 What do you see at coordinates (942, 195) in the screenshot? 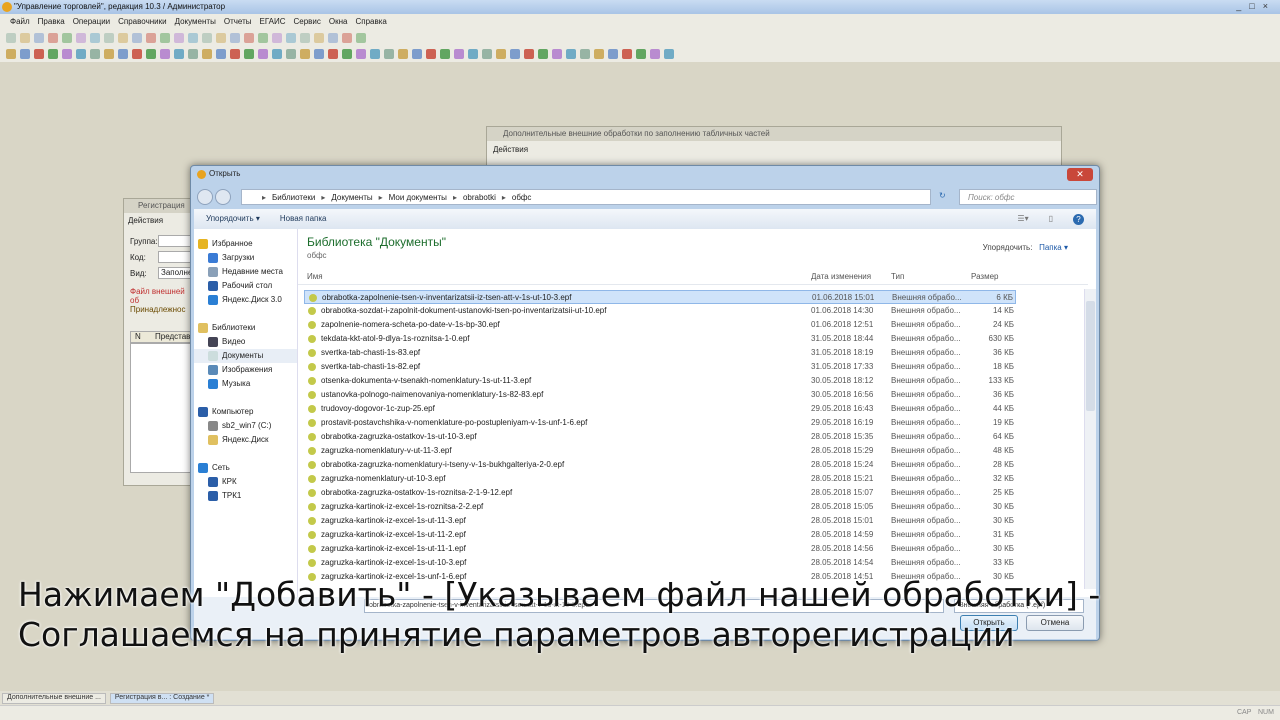
I see `refresh-icon: ↻` at bounding box center [942, 195].